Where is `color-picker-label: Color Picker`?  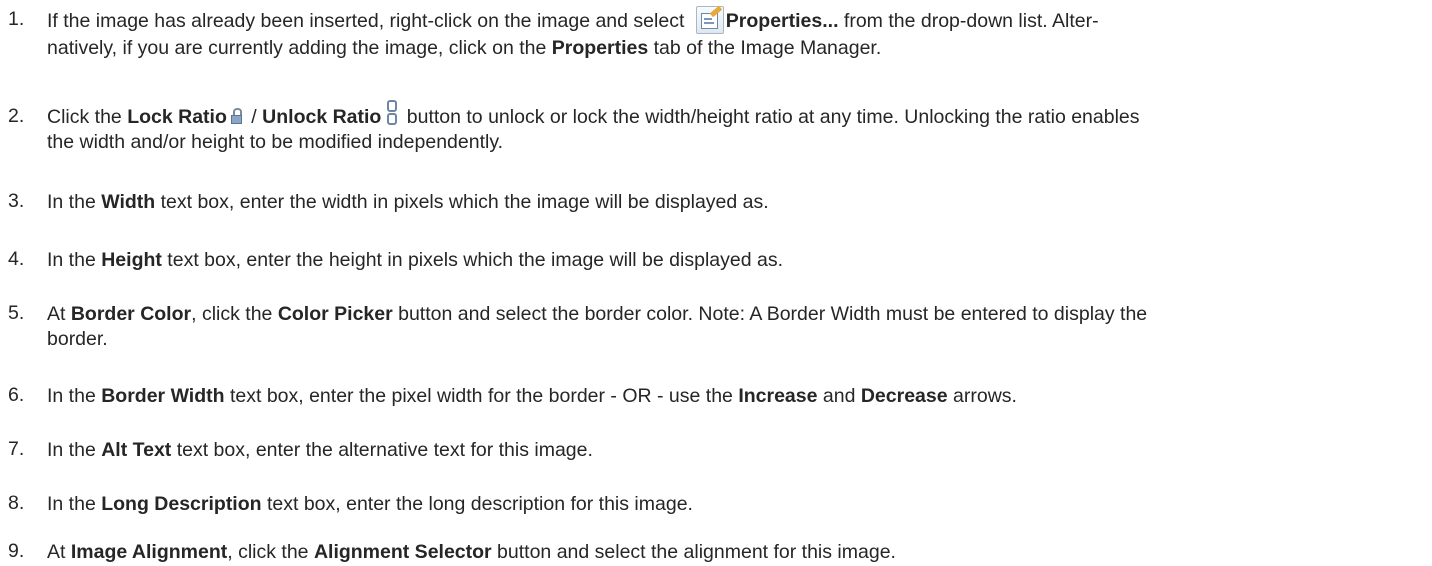
color-picker-label: Color Picker is located at coordinates (335, 314).